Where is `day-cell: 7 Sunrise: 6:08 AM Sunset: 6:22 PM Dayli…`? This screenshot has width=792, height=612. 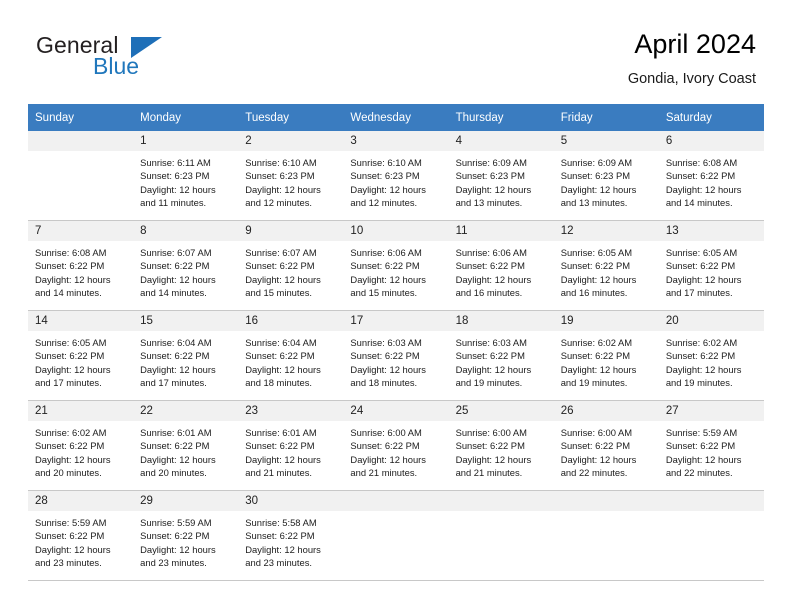 day-cell: 7 Sunrise: 6:08 AM Sunset: 6:22 PM Dayli… is located at coordinates (81, 265).